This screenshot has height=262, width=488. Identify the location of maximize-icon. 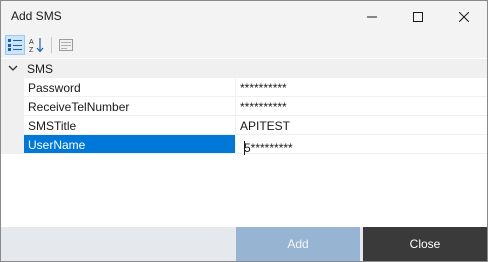
(418, 16).